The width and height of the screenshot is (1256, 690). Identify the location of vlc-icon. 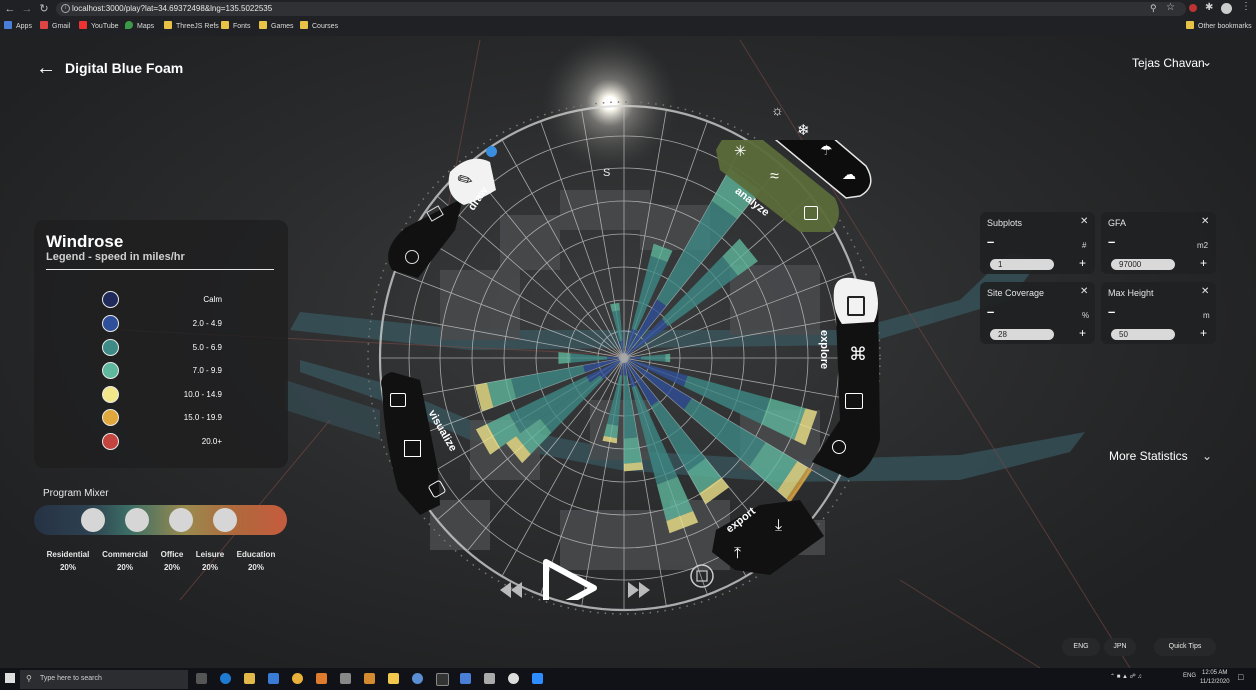
(369, 678).